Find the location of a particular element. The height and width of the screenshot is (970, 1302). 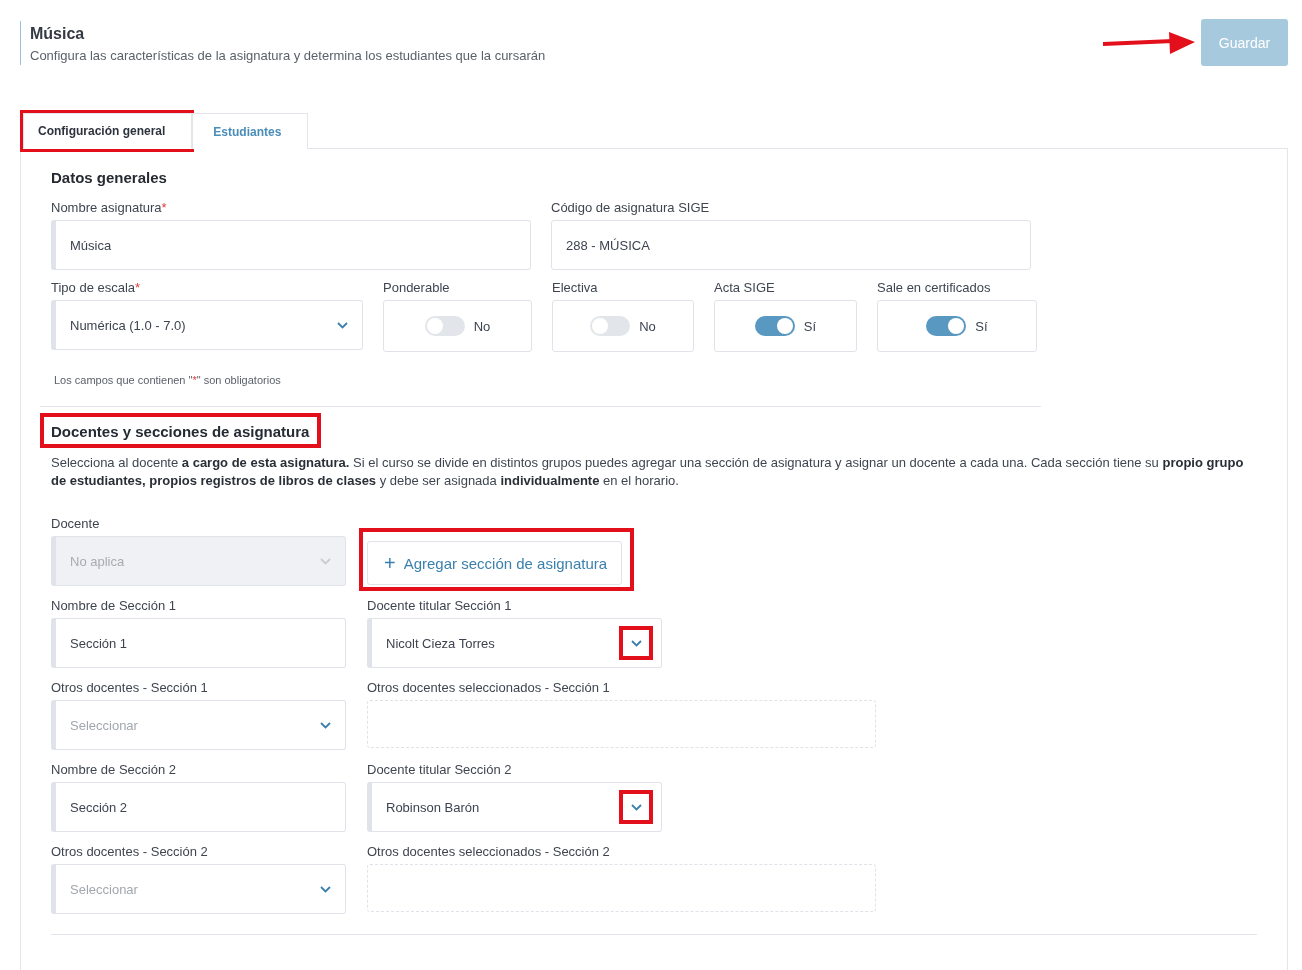

select-field: Robinson Barón is located at coordinates (514, 807).